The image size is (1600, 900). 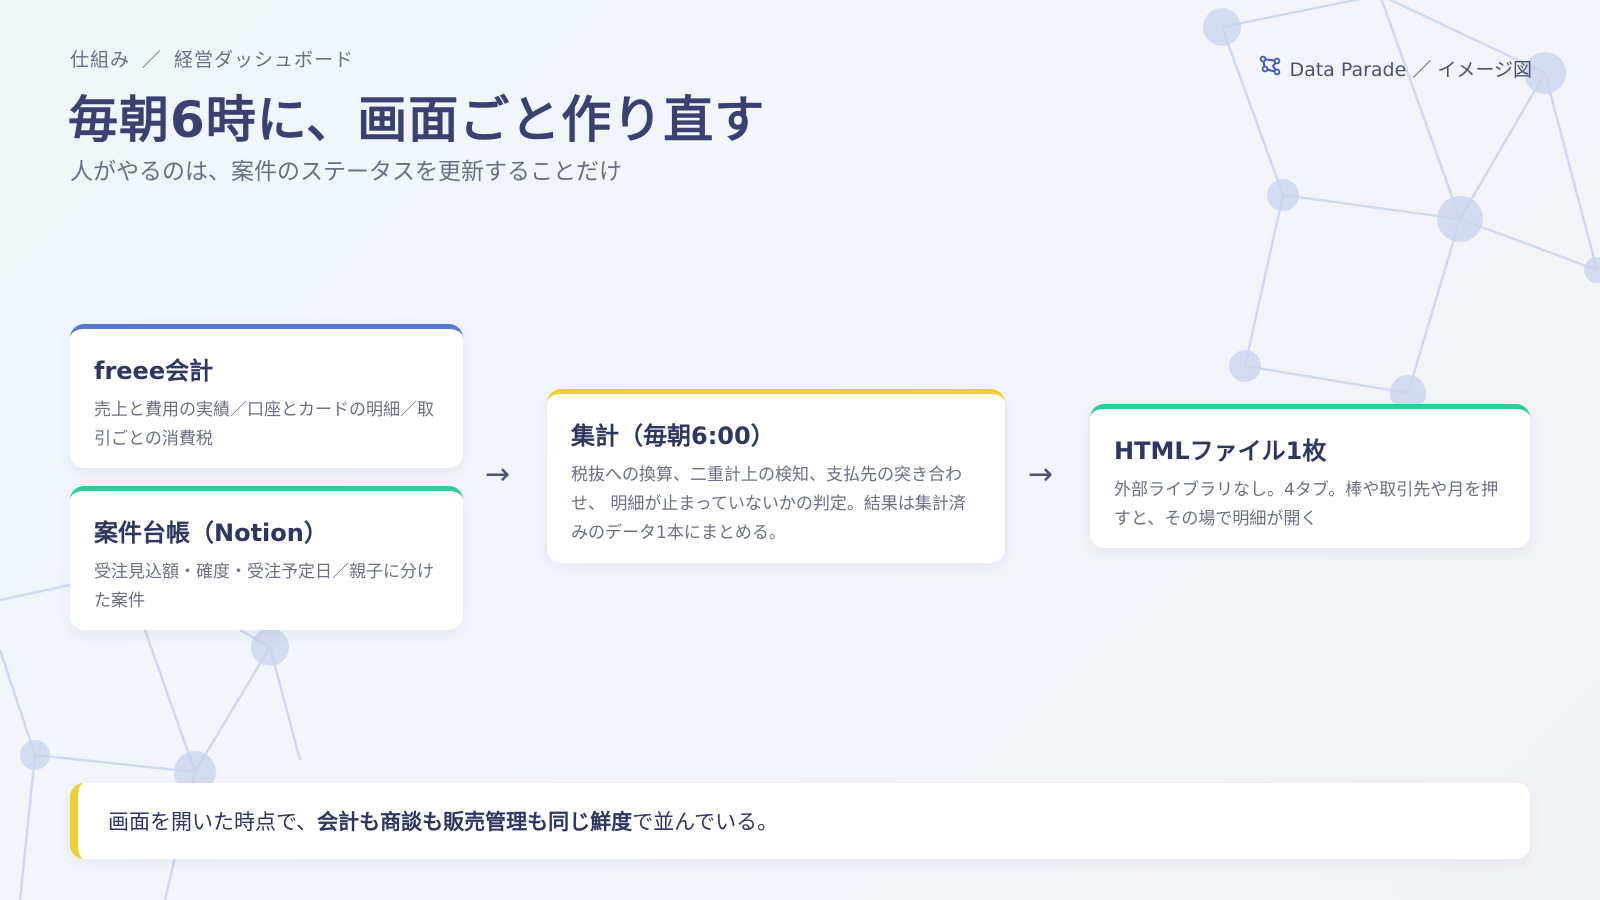 What do you see at coordinates (1306, 504) in the screenshot?
I see `card-description: 外部ライブラリなし。4タブ。棒や取引先や月を押すと、その場で明細が開く` at bounding box center [1306, 504].